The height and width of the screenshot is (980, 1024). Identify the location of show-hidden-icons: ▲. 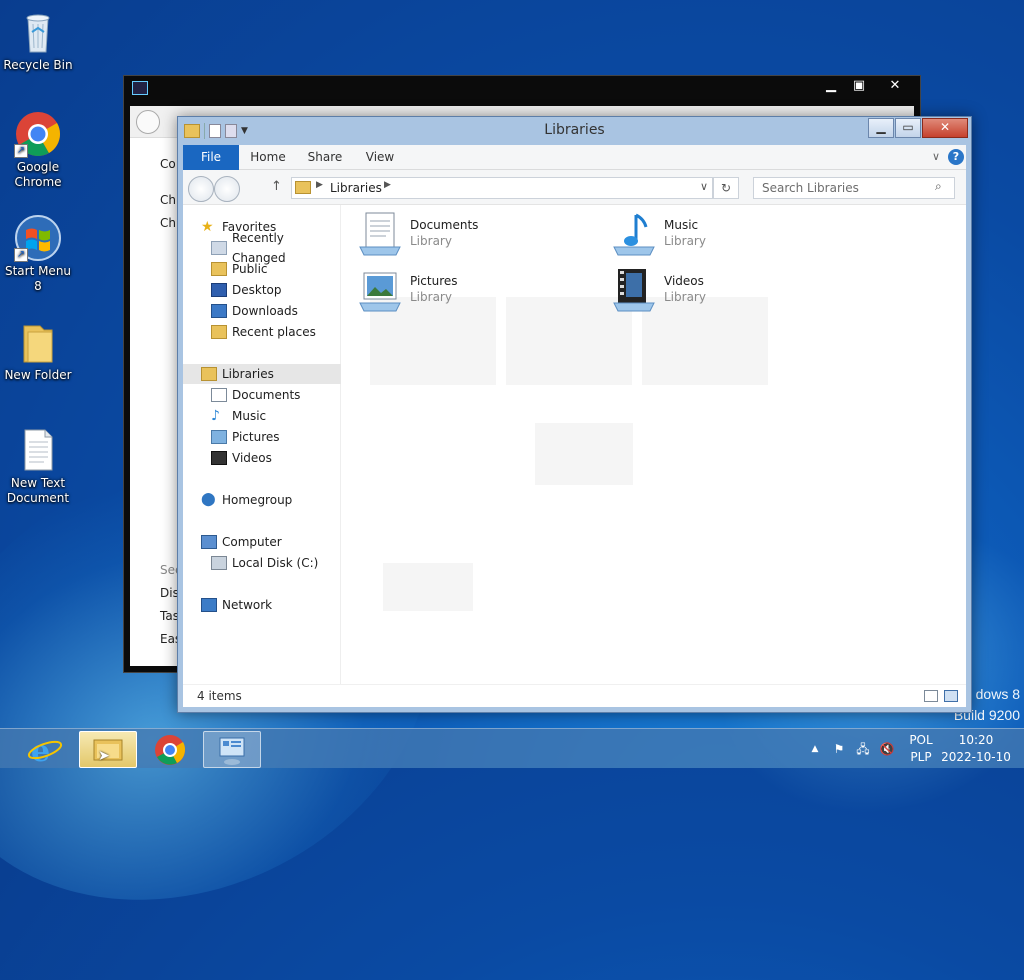
(815, 749).